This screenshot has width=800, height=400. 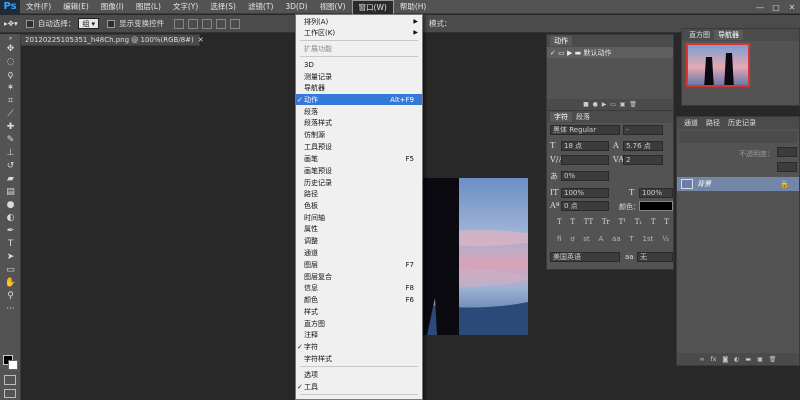 What do you see at coordinates (572, 239) in the screenshot?
I see `old-style-icon: ơ` at bounding box center [572, 239].